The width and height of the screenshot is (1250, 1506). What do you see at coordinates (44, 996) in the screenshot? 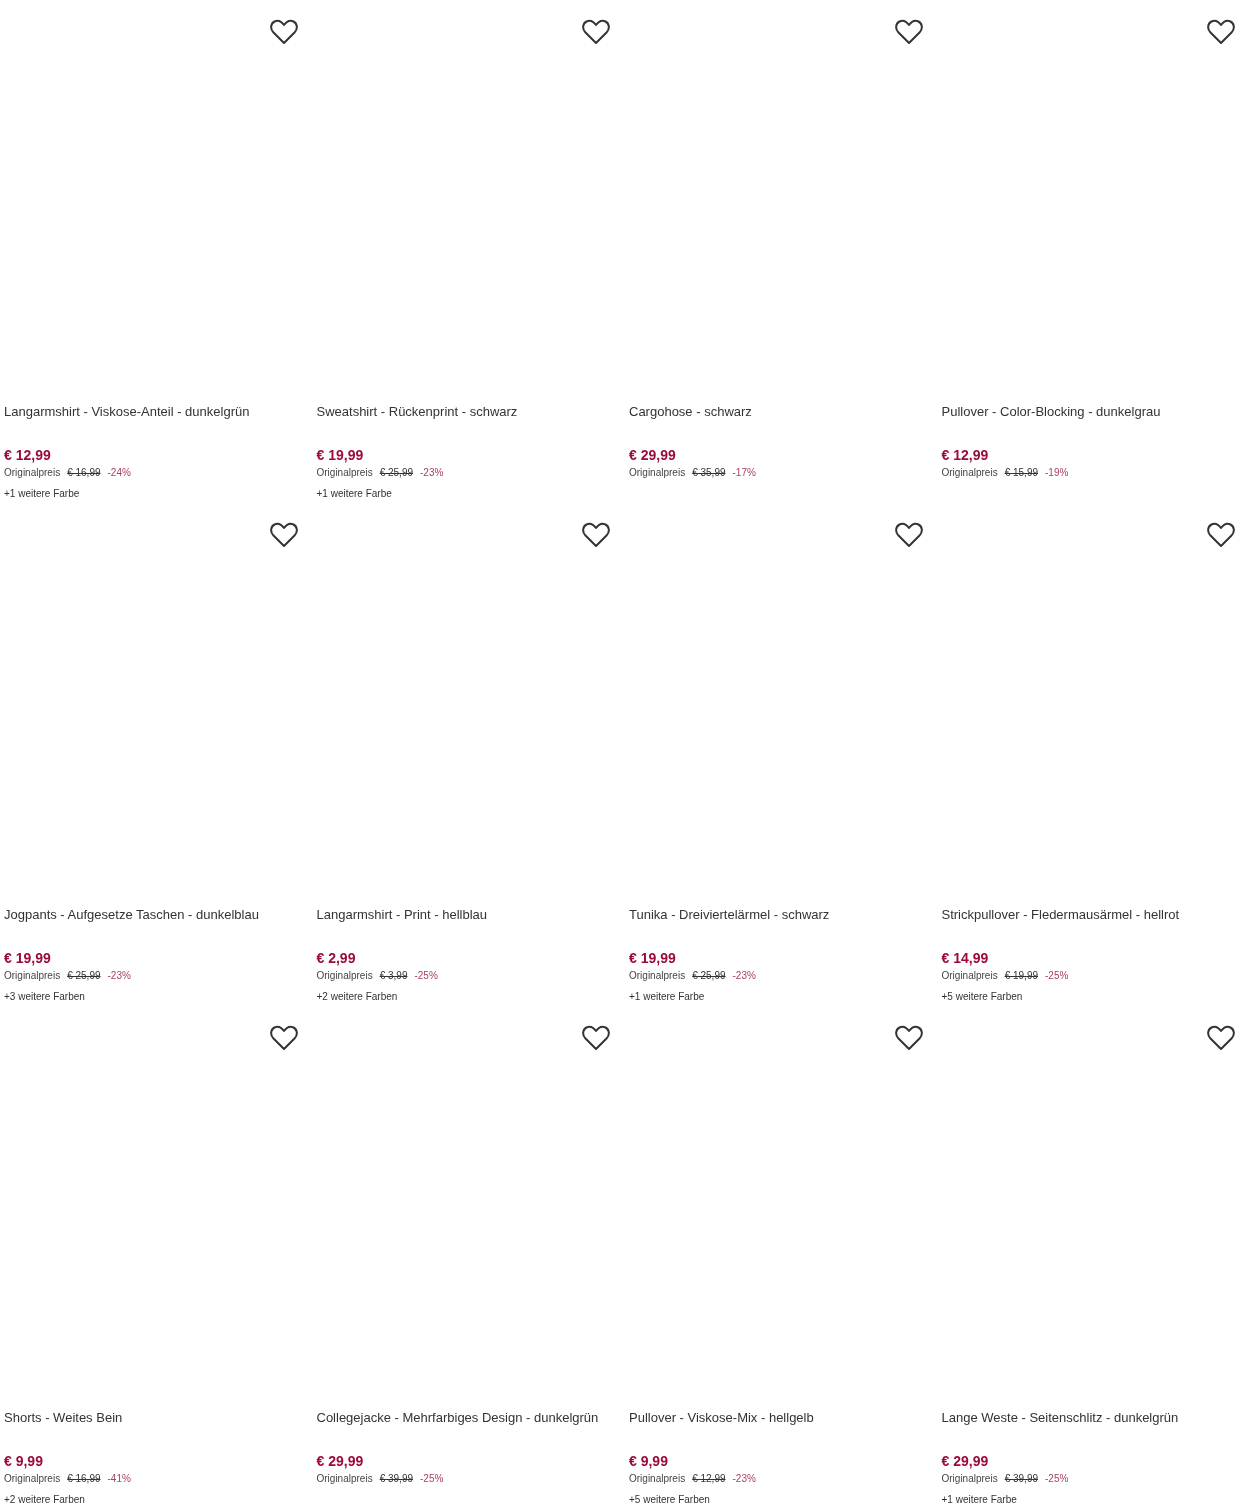
I see `more-colors-link: +3 weitere Farben` at bounding box center [44, 996].